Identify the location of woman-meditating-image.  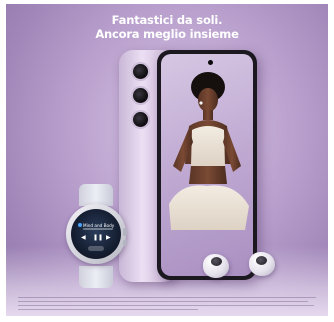
(209, 151).